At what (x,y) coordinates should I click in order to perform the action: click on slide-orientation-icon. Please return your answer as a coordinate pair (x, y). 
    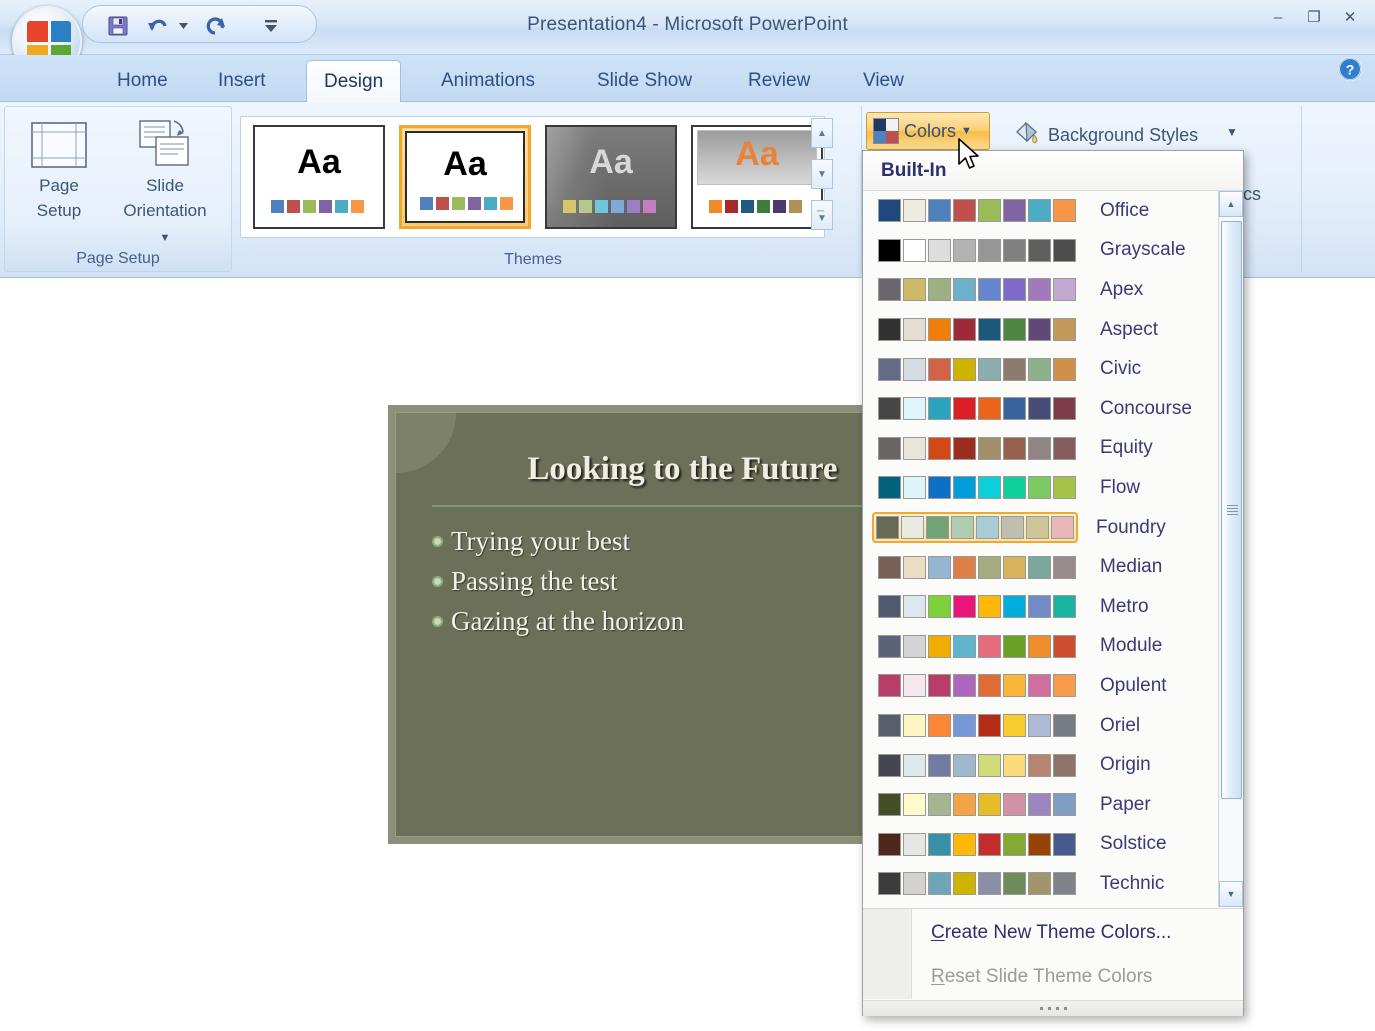
    Looking at the image, I should click on (165, 145).